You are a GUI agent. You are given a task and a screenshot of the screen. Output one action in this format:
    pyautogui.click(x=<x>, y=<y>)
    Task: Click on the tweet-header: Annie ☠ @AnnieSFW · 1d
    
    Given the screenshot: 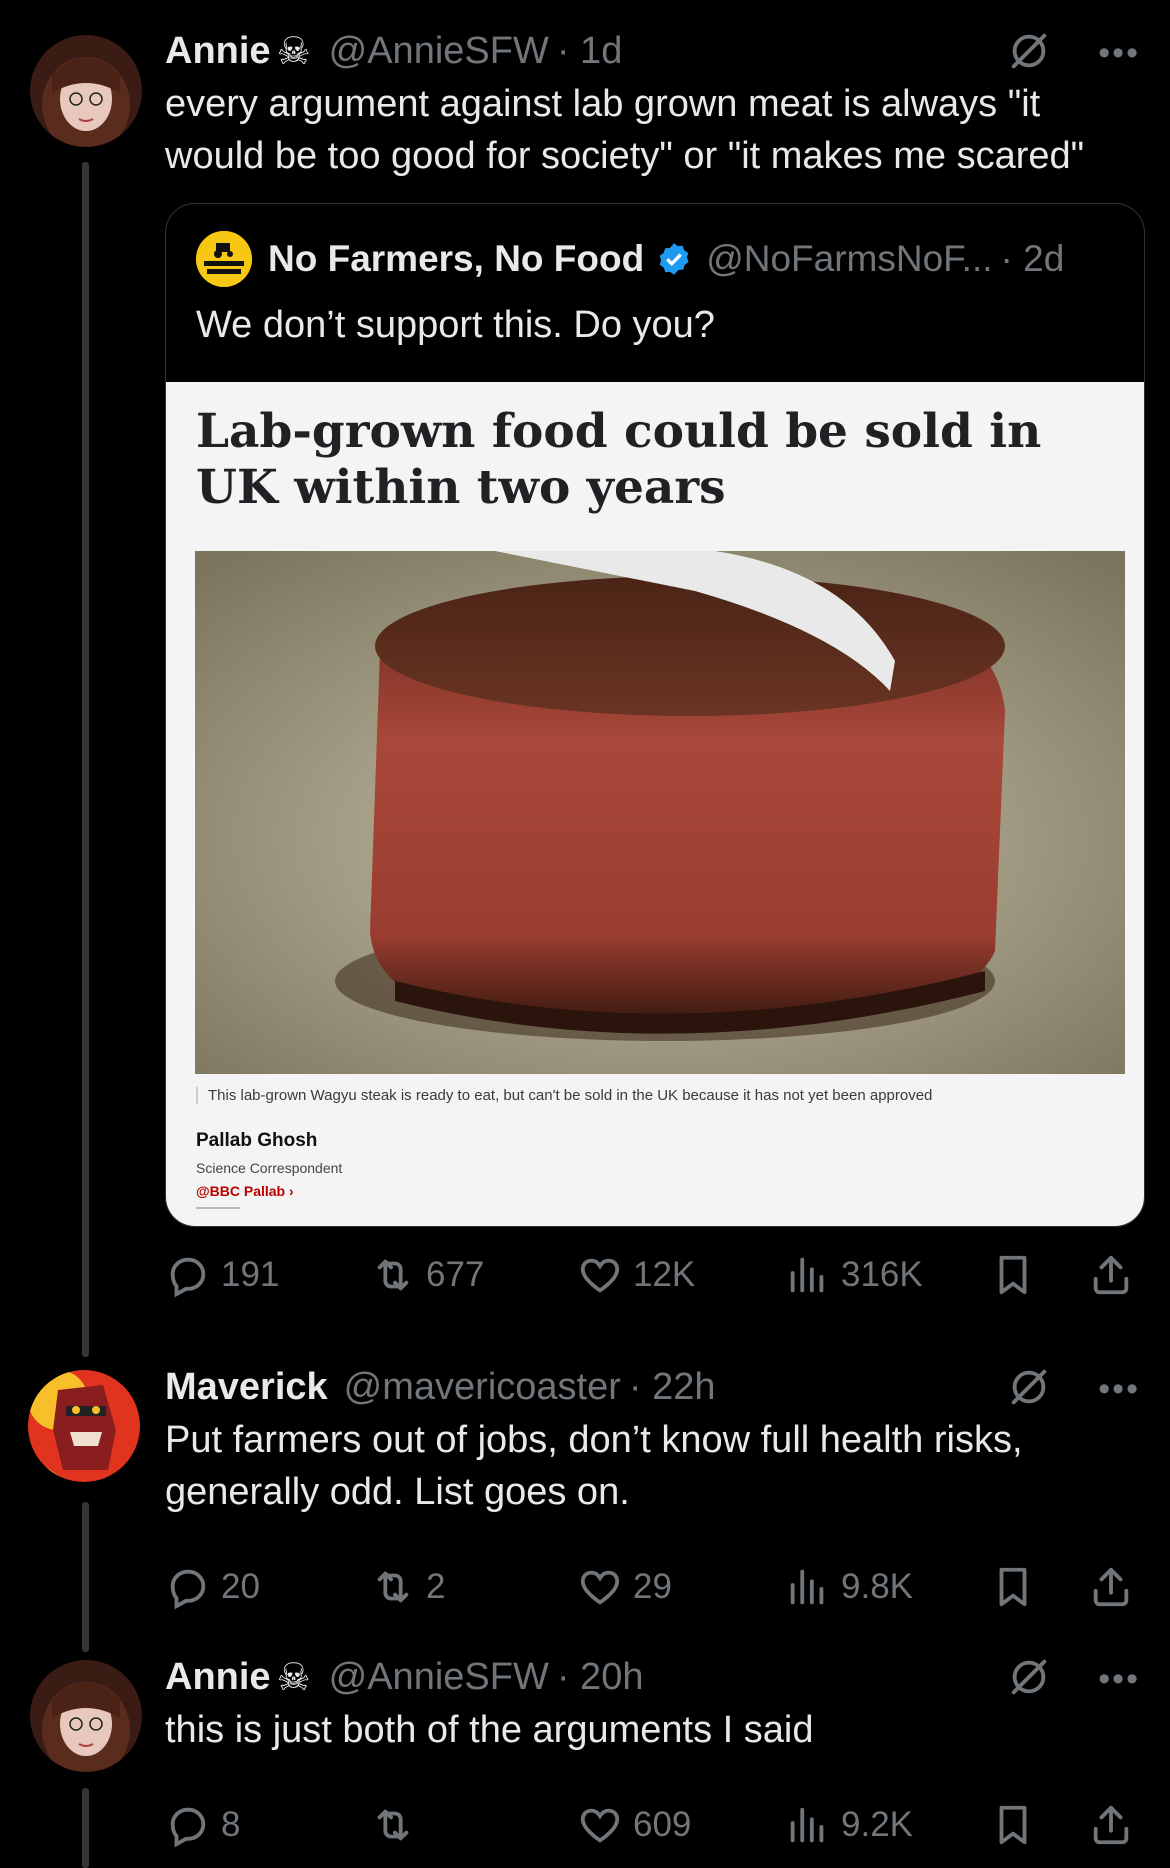 What is the action you would take?
    pyautogui.click(x=393, y=51)
    